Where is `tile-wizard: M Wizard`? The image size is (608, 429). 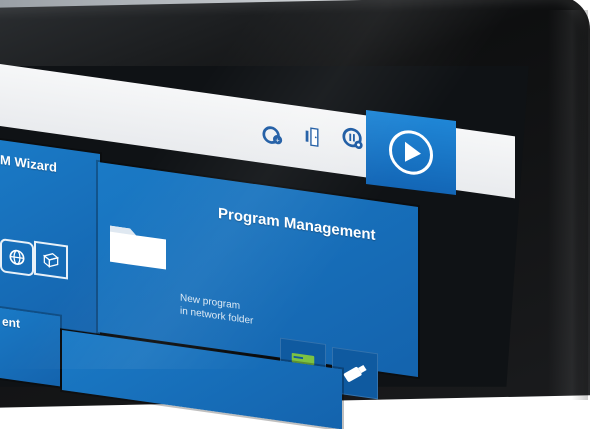 tile-wizard: M Wizard is located at coordinates (50, 237).